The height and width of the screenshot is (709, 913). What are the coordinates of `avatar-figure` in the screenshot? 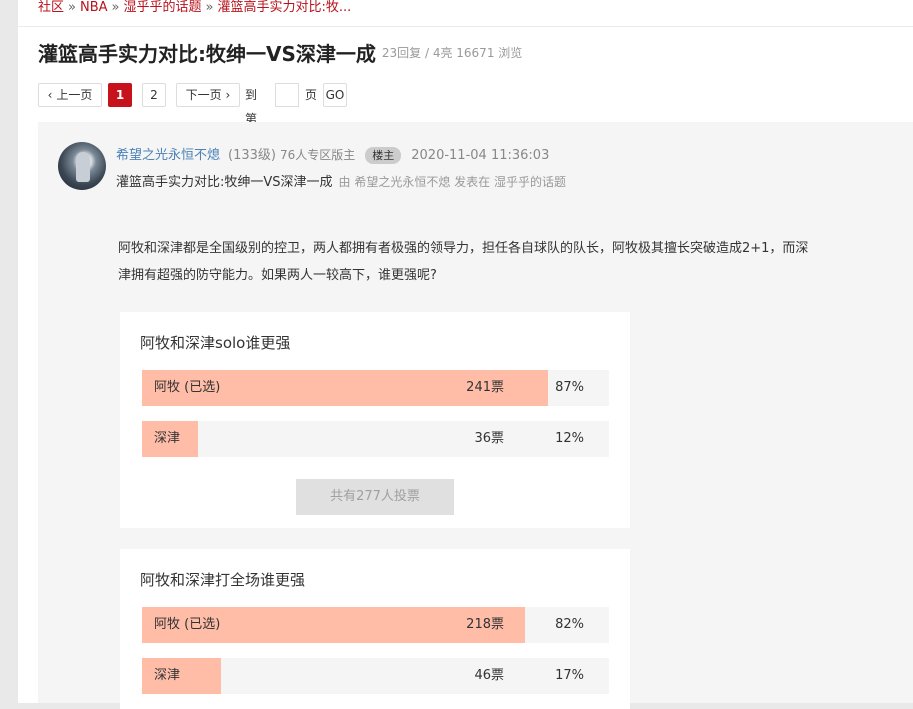 It's located at (83, 167).